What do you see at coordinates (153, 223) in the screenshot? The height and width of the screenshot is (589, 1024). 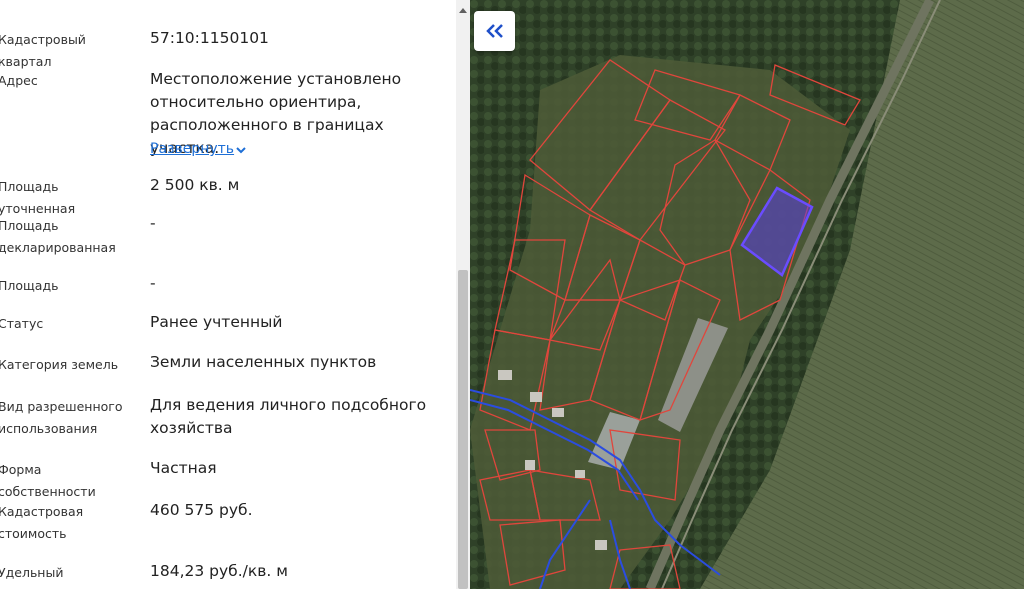 I see `value-area-declared: -` at bounding box center [153, 223].